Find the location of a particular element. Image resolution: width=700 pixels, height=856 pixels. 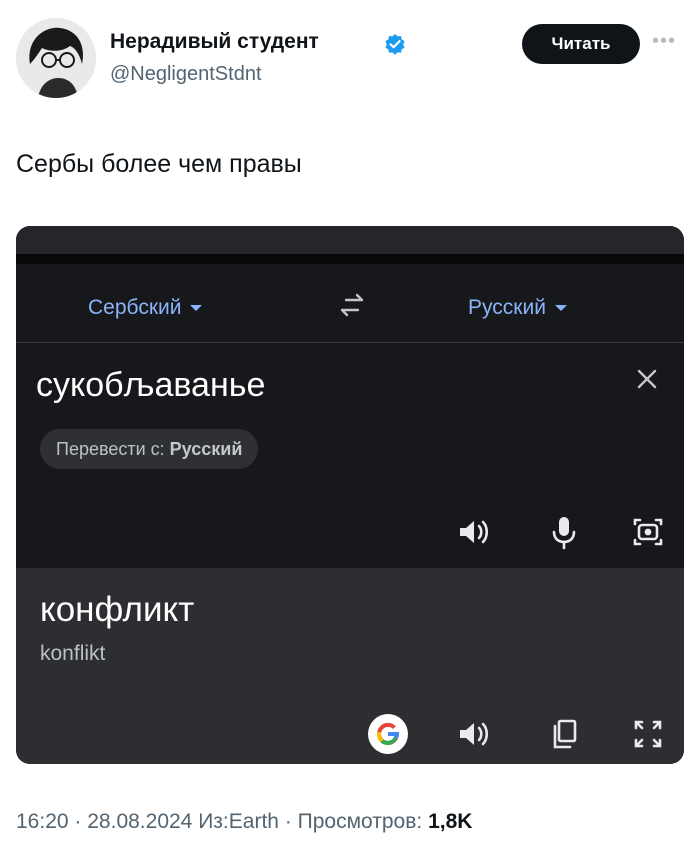

author-handle: @NegligentStdnt is located at coordinates (186, 74).